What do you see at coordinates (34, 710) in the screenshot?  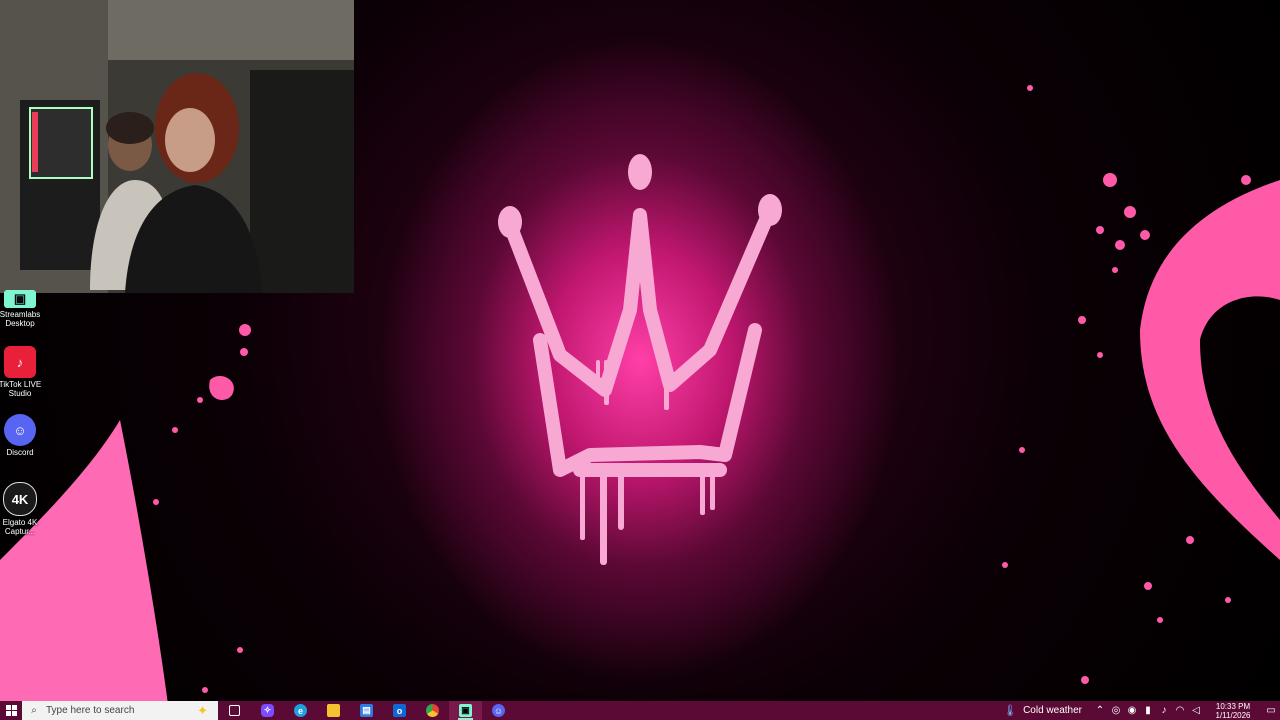 I see `search-icon: ⌕` at bounding box center [34, 710].